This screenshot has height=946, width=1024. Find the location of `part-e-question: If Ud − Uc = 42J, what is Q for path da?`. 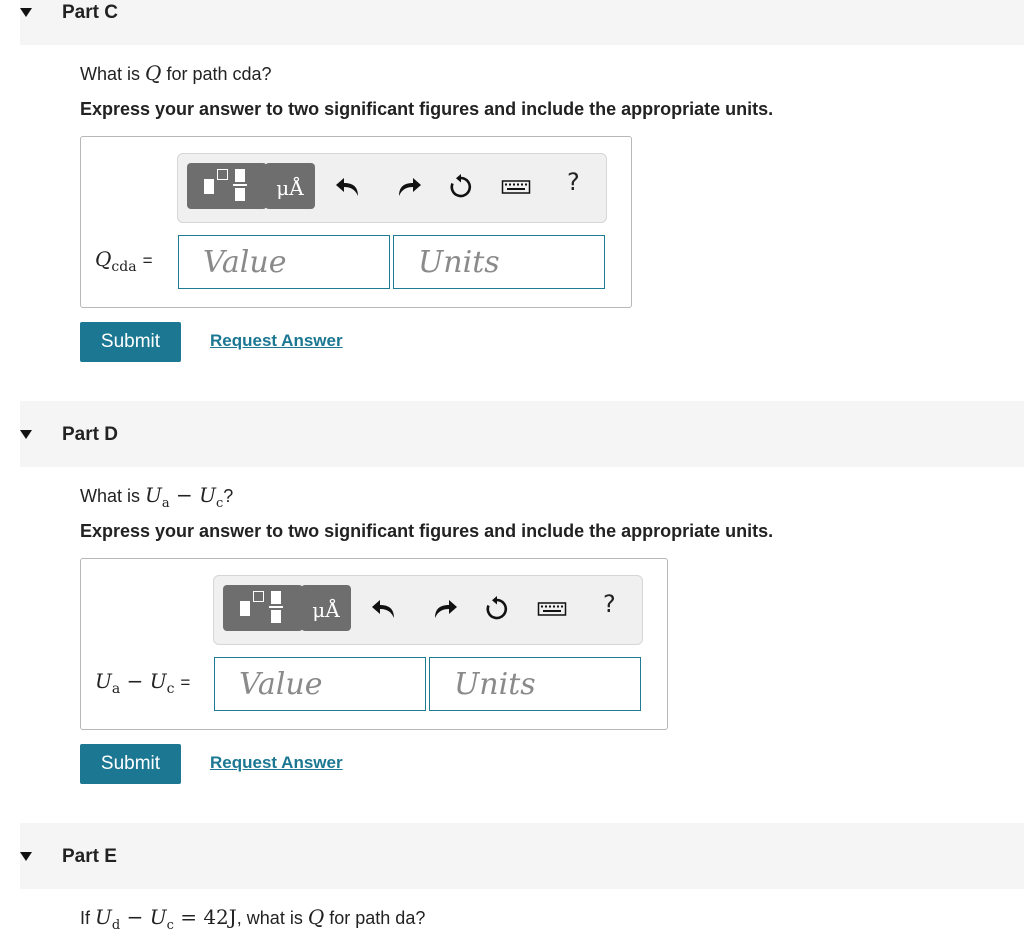

part-e-question: If Ud − Uc = 42J, what is Q for path da? is located at coordinates (253, 919).